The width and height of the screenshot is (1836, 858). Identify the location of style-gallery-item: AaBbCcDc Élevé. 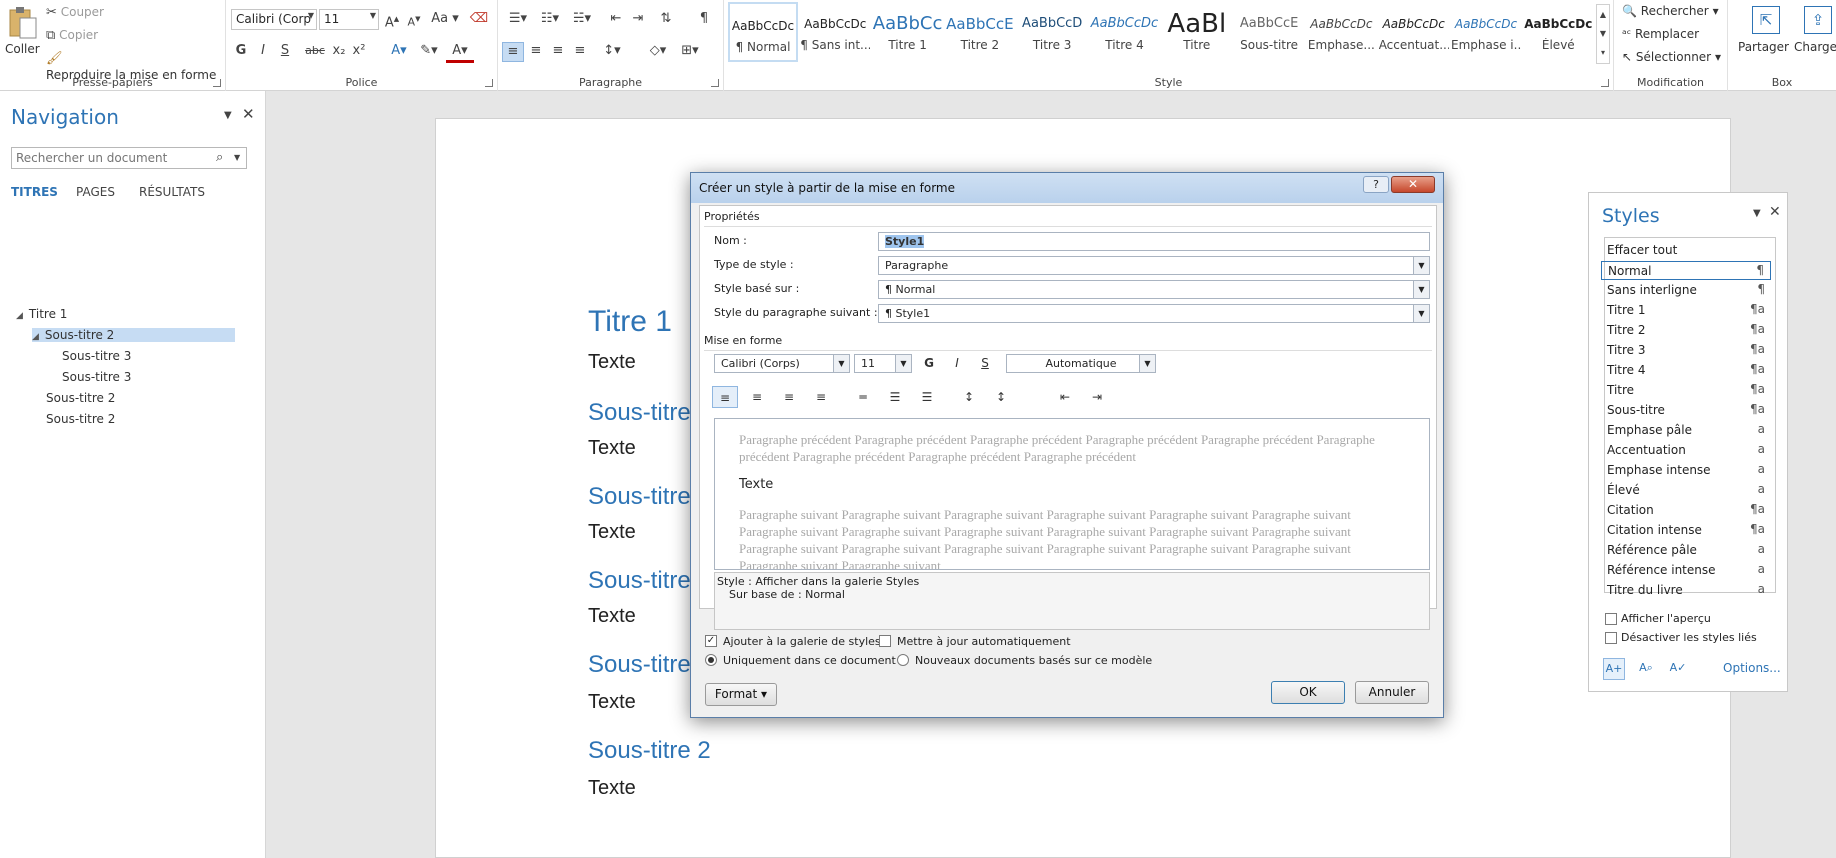
(1558, 32).